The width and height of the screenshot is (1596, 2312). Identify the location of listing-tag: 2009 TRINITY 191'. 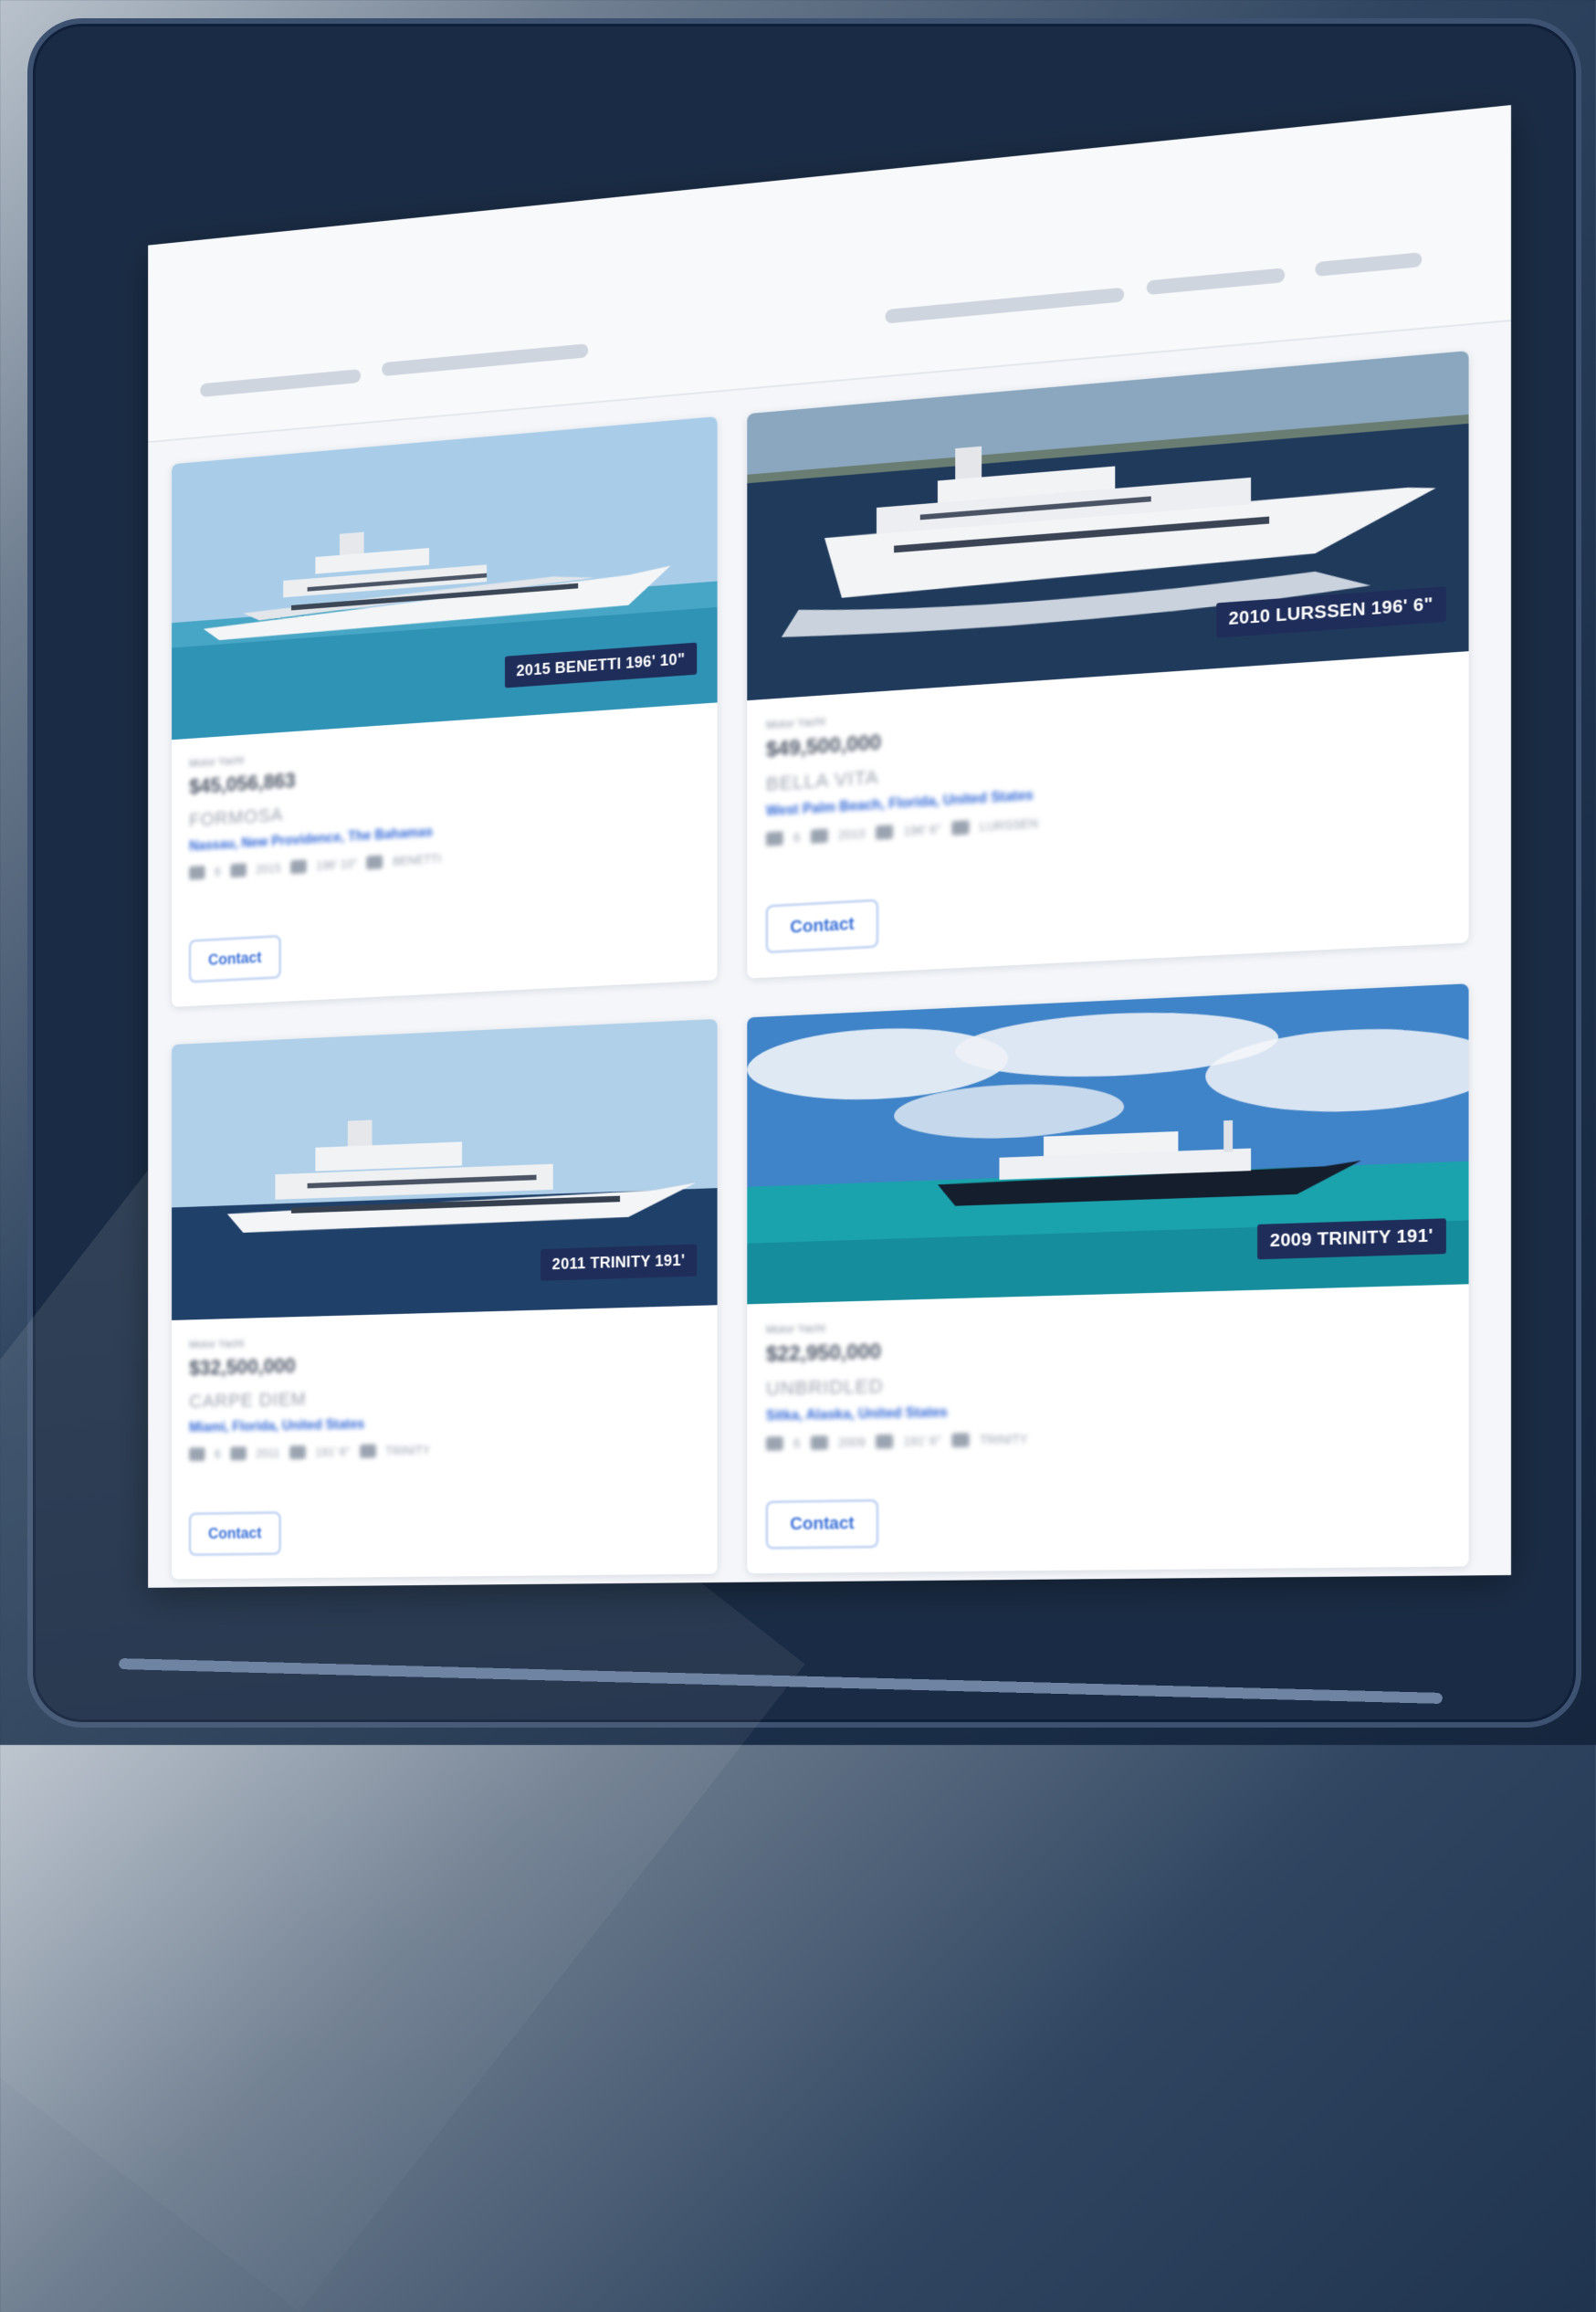
(1351, 1238).